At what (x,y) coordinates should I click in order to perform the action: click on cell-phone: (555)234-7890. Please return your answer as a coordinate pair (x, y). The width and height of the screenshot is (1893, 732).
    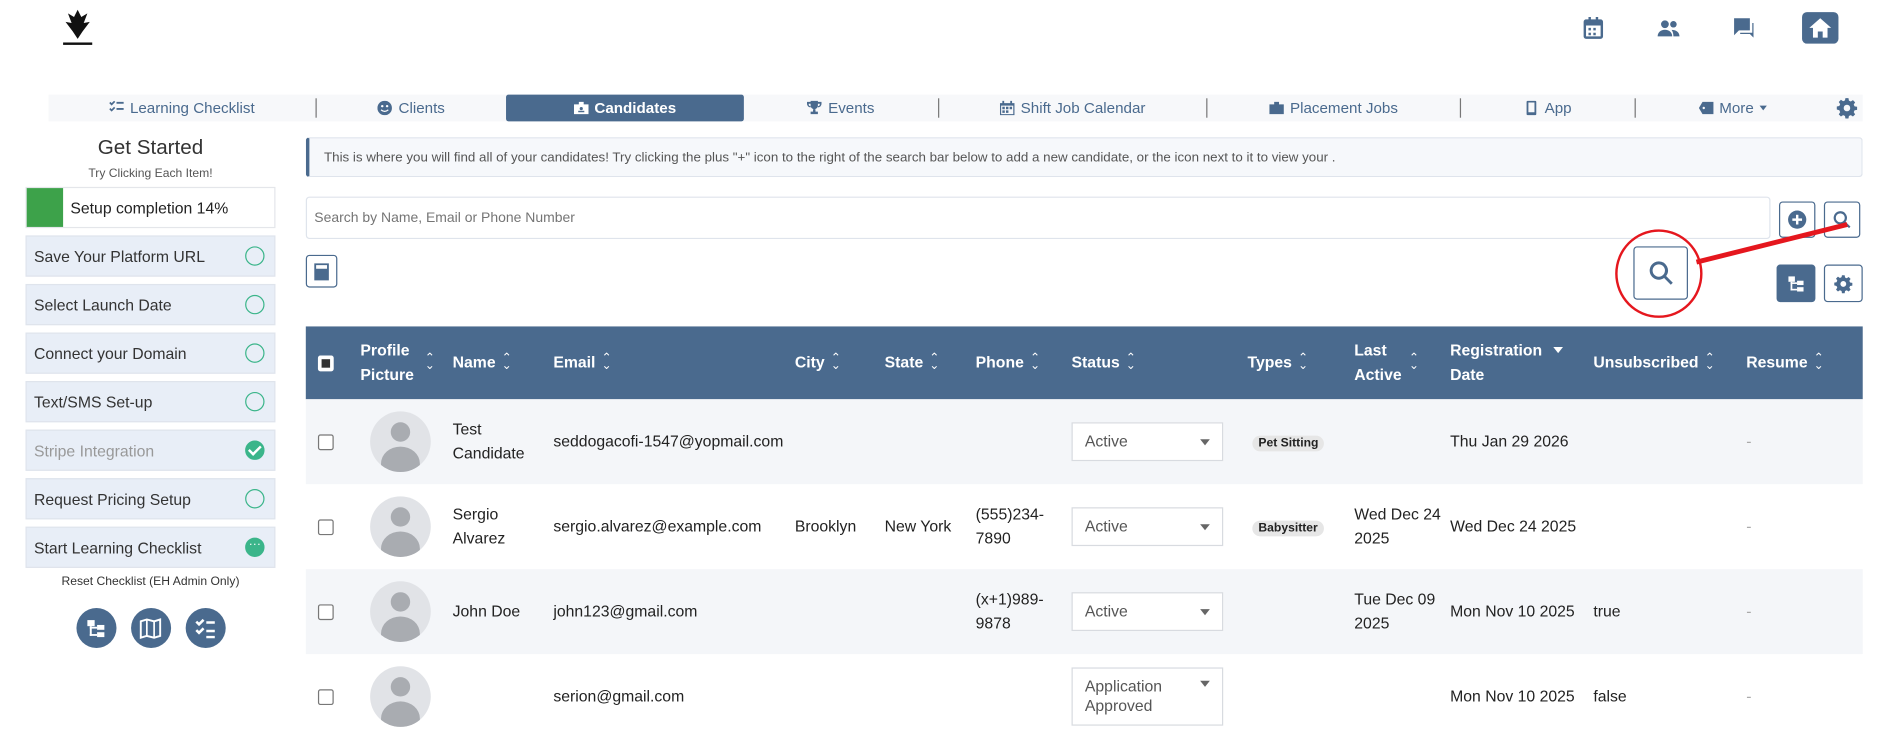
    Looking at the image, I should click on (1010, 526).